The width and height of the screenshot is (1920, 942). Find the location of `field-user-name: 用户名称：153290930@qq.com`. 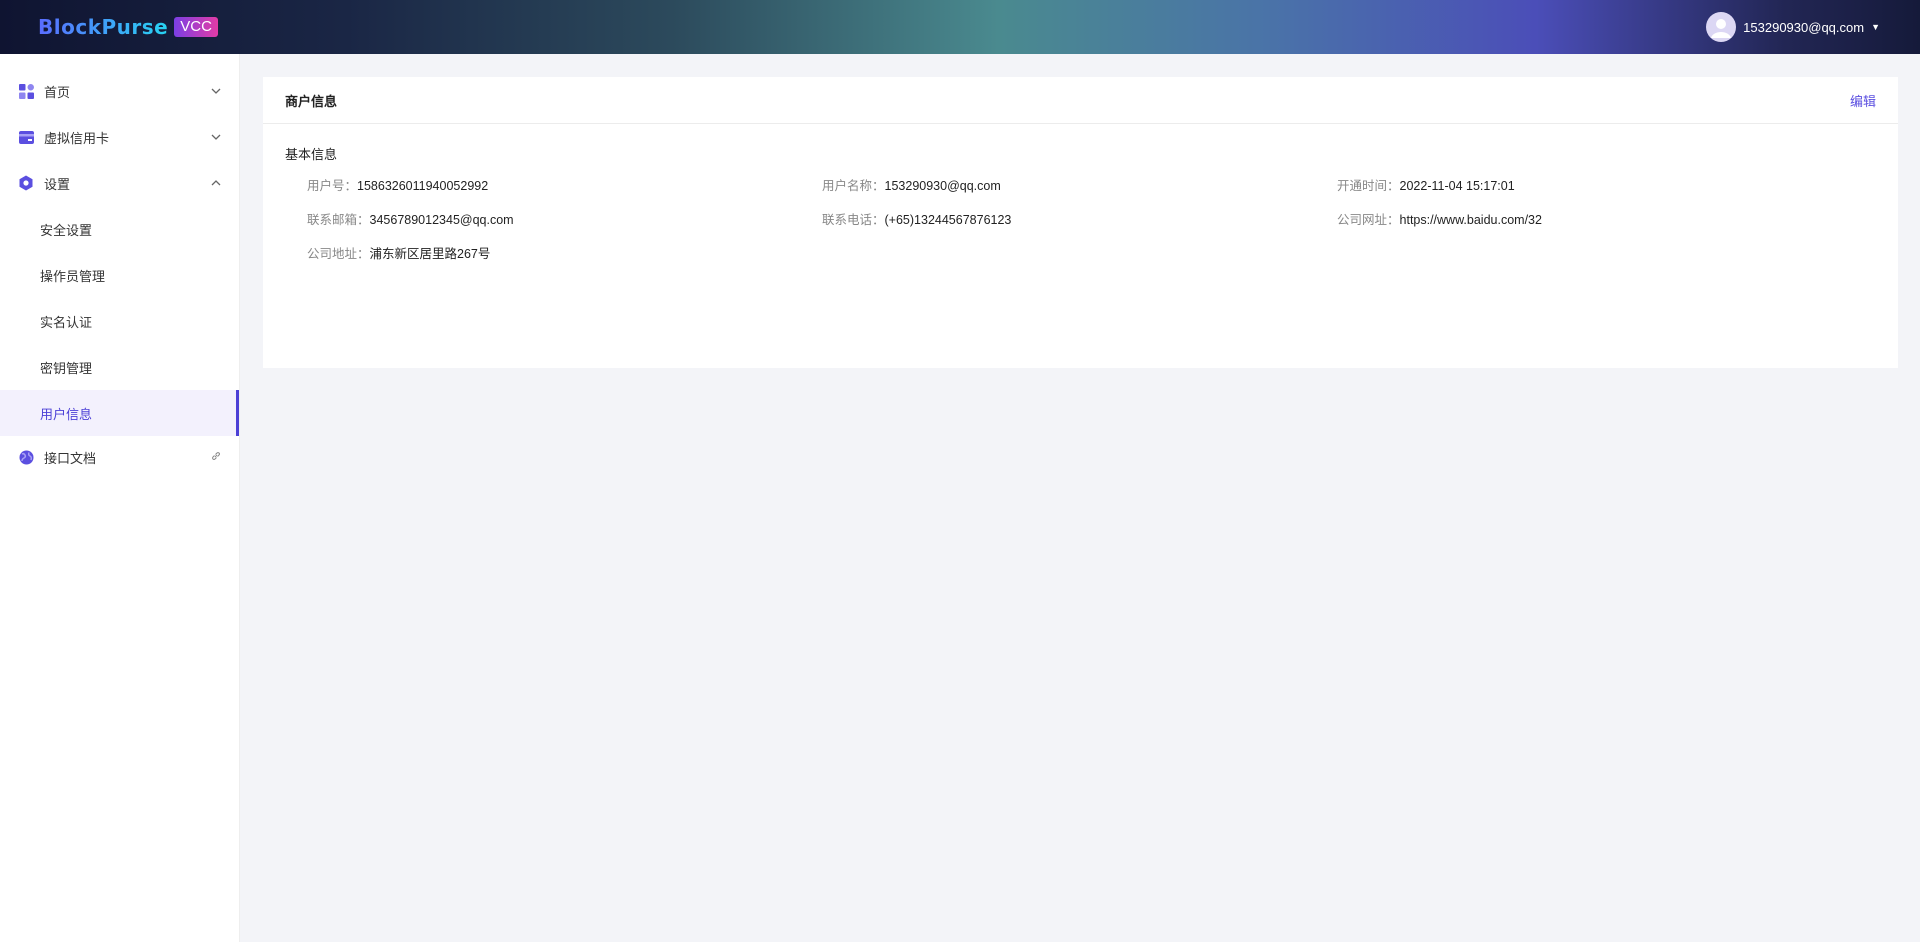

field-user-name: 用户名称：153290930@qq.com is located at coordinates (1079, 184).